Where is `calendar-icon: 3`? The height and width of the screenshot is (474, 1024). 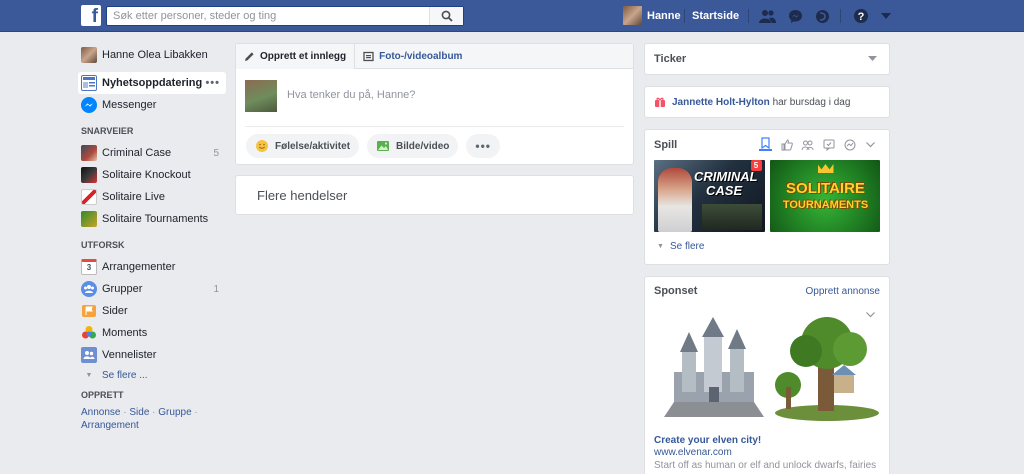 calendar-icon: 3 is located at coordinates (89, 267).